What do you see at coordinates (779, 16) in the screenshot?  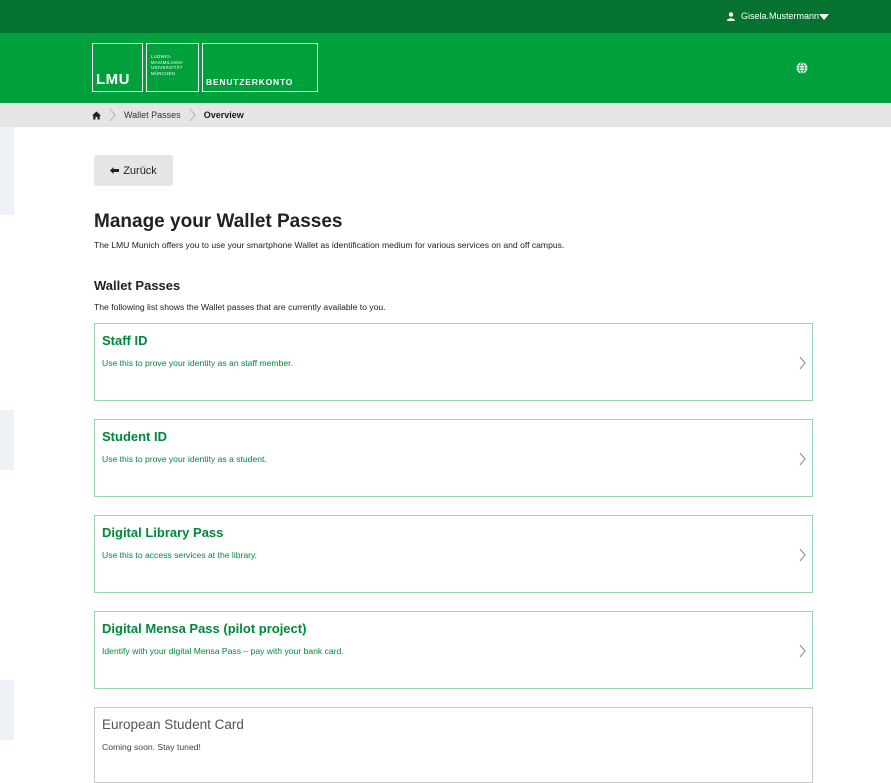 I see `username: Gisela.Mustermann` at bounding box center [779, 16].